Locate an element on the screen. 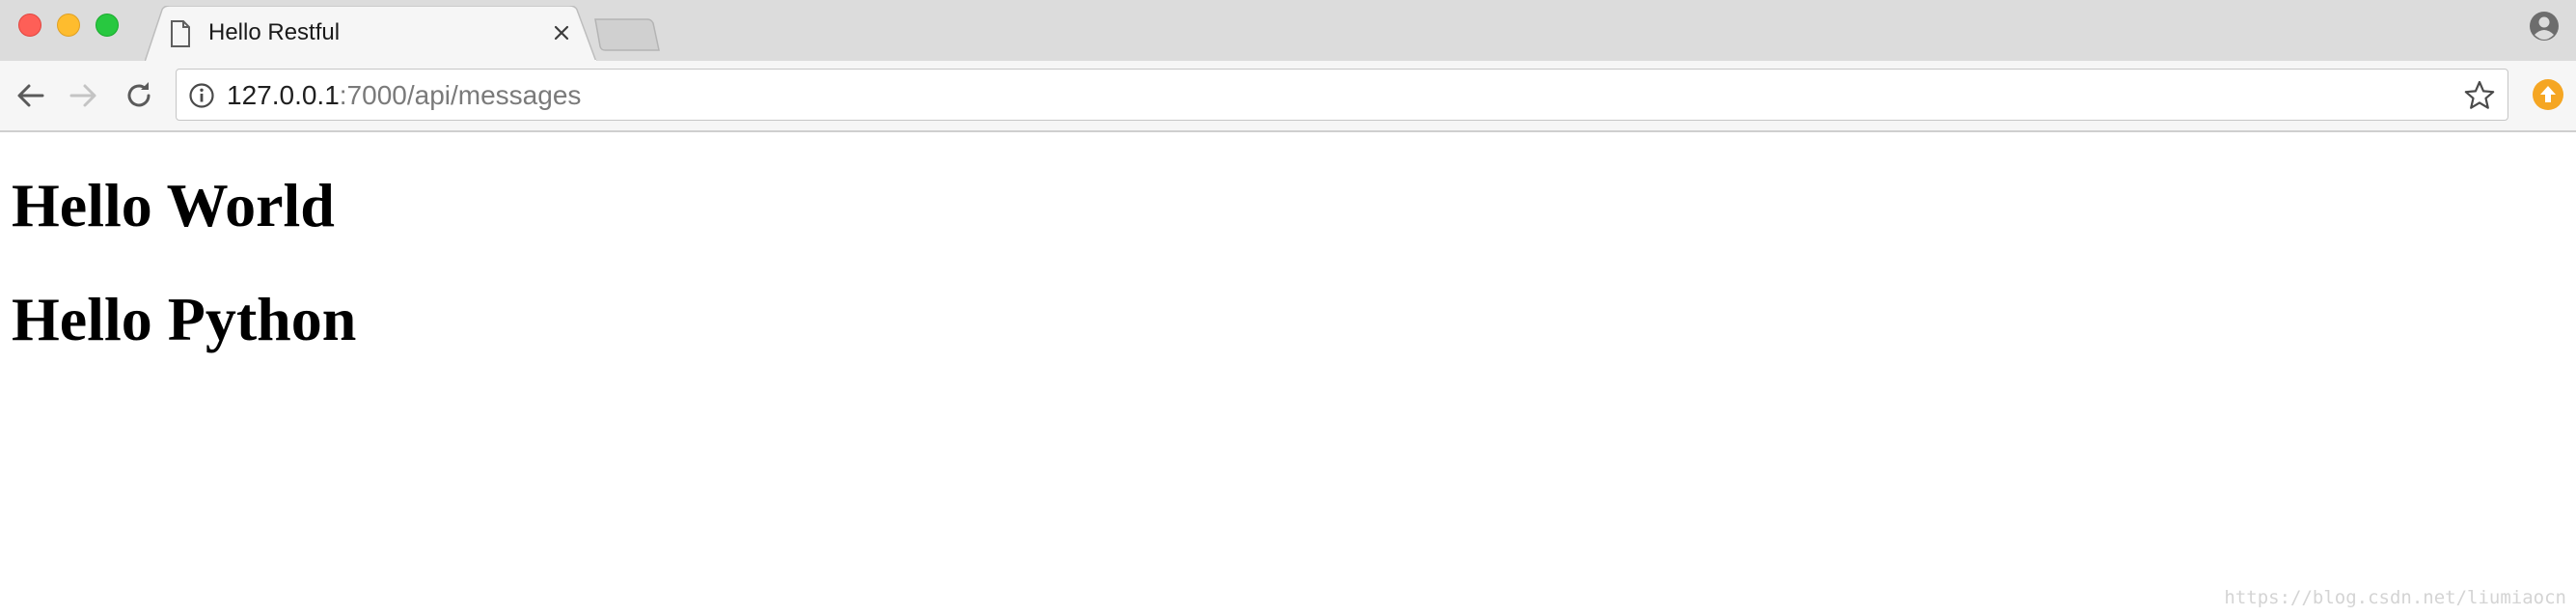 The height and width of the screenshot is (616, 2576). reload-icon is located at coordinates (139, 96).